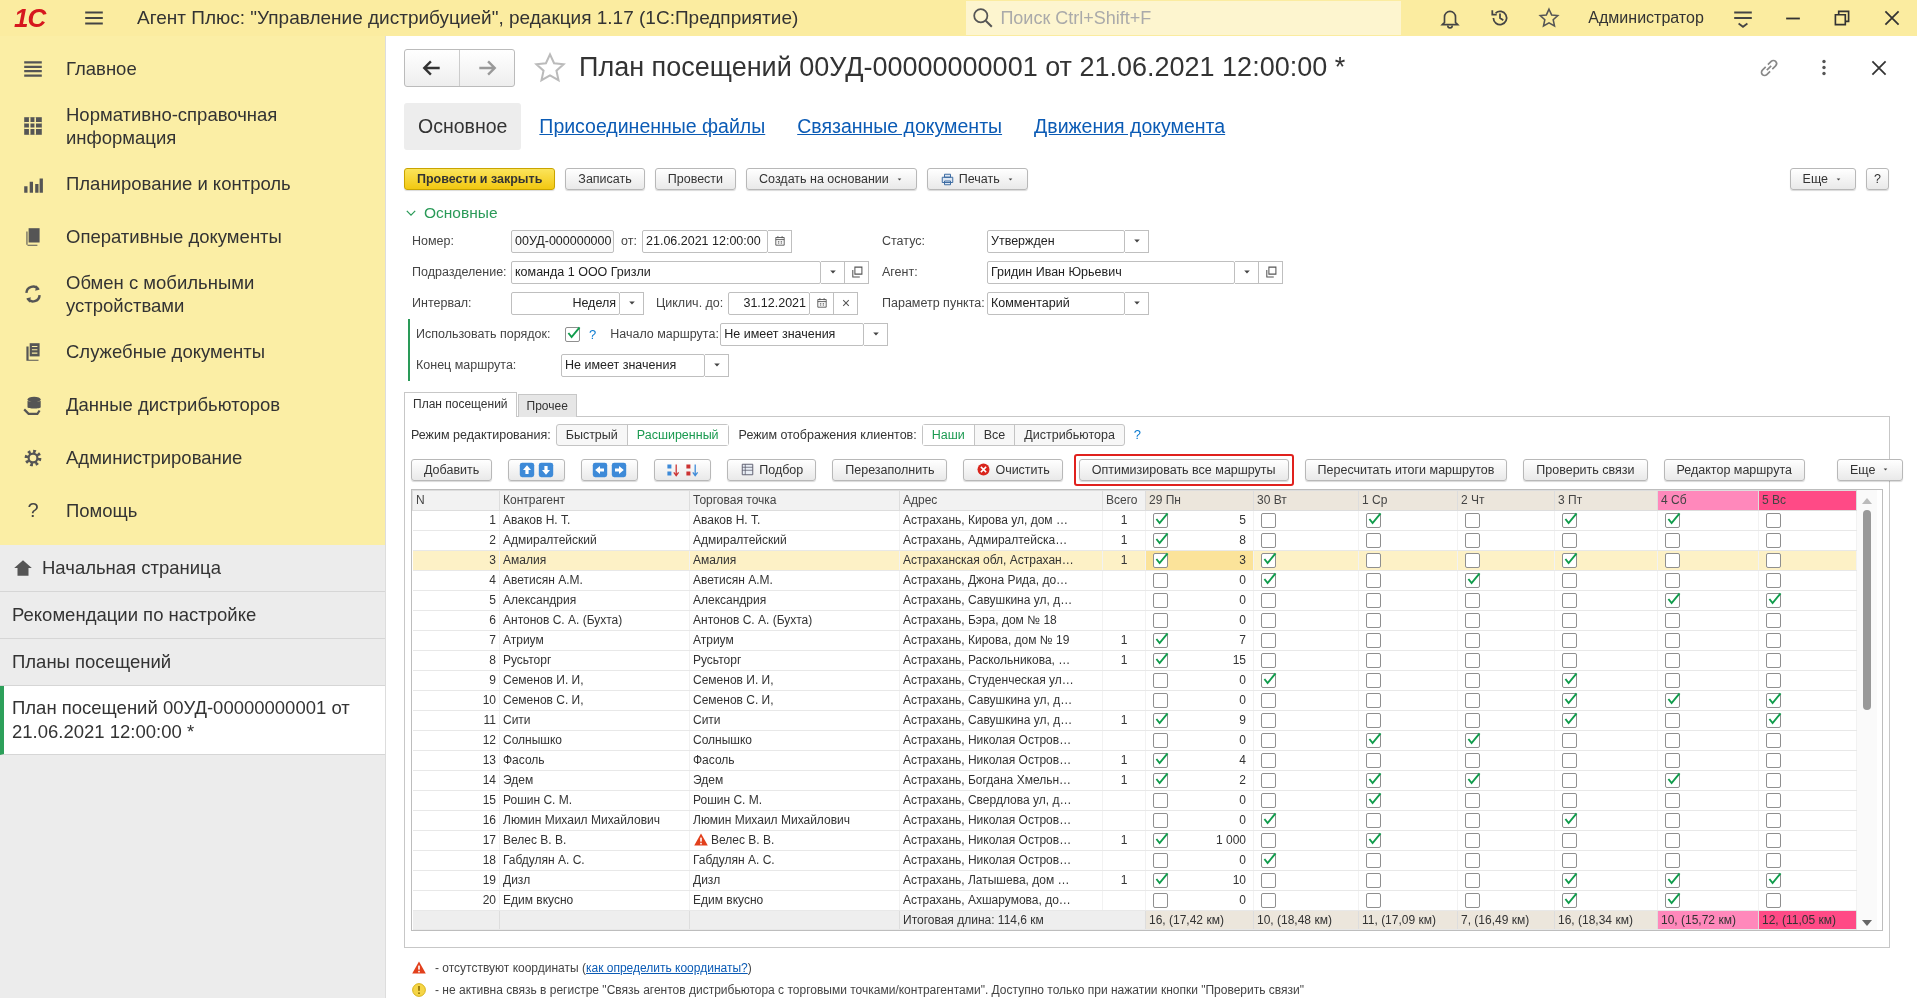 The image size is (1917, 998). I want to click on toolbar-button: Очистить, so click(1013, 469).